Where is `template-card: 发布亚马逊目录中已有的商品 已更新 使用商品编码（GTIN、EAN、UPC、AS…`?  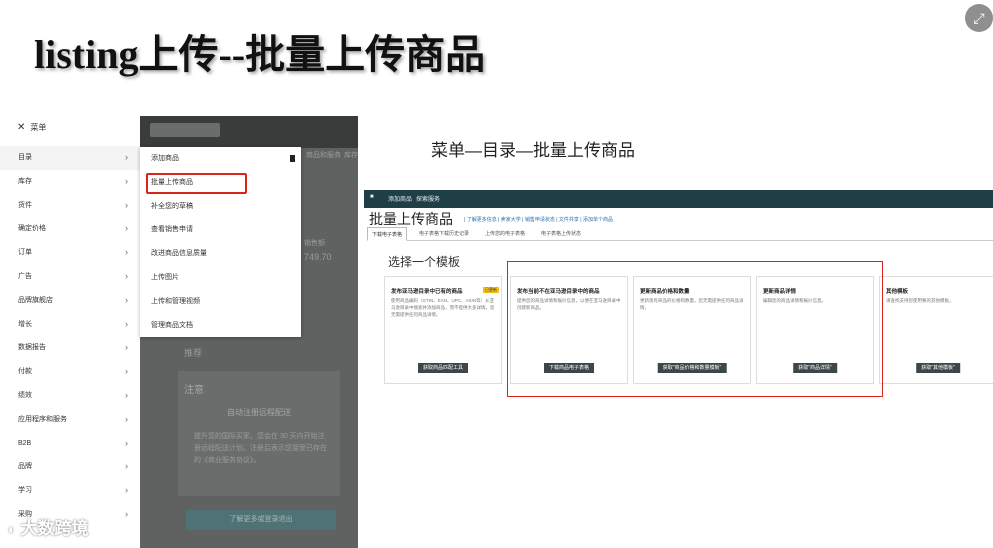
template-card: 发布亚马逊目录中已有的商品 已更新 使用商品编码（GTIN、EAN、UPC、AS… is located at coordinates (443, 330).